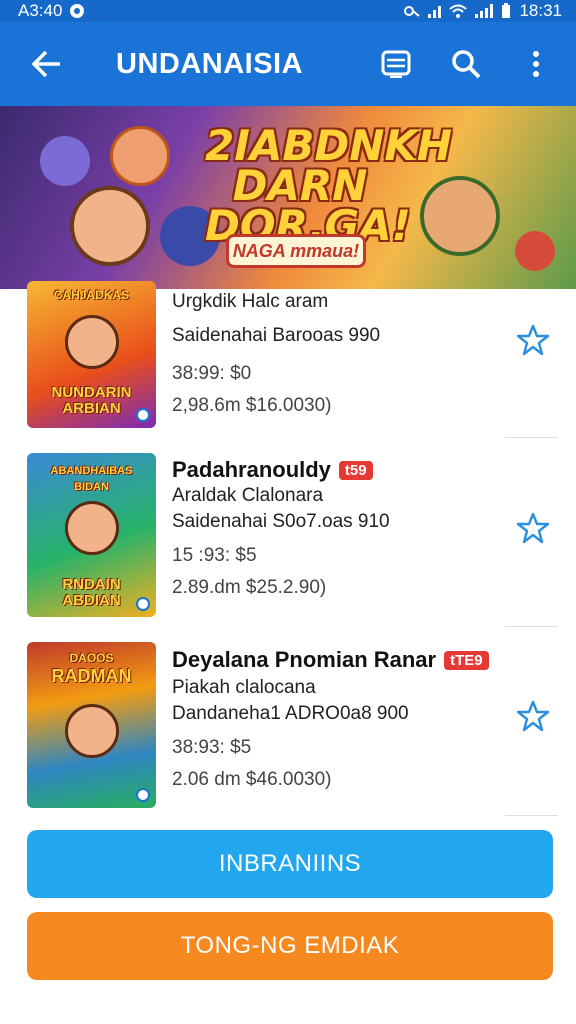 Image resolution: width=576 pixels, height=1024 pixels. I want to click on item-line-3: 38:99: $0, so click(212, 373).